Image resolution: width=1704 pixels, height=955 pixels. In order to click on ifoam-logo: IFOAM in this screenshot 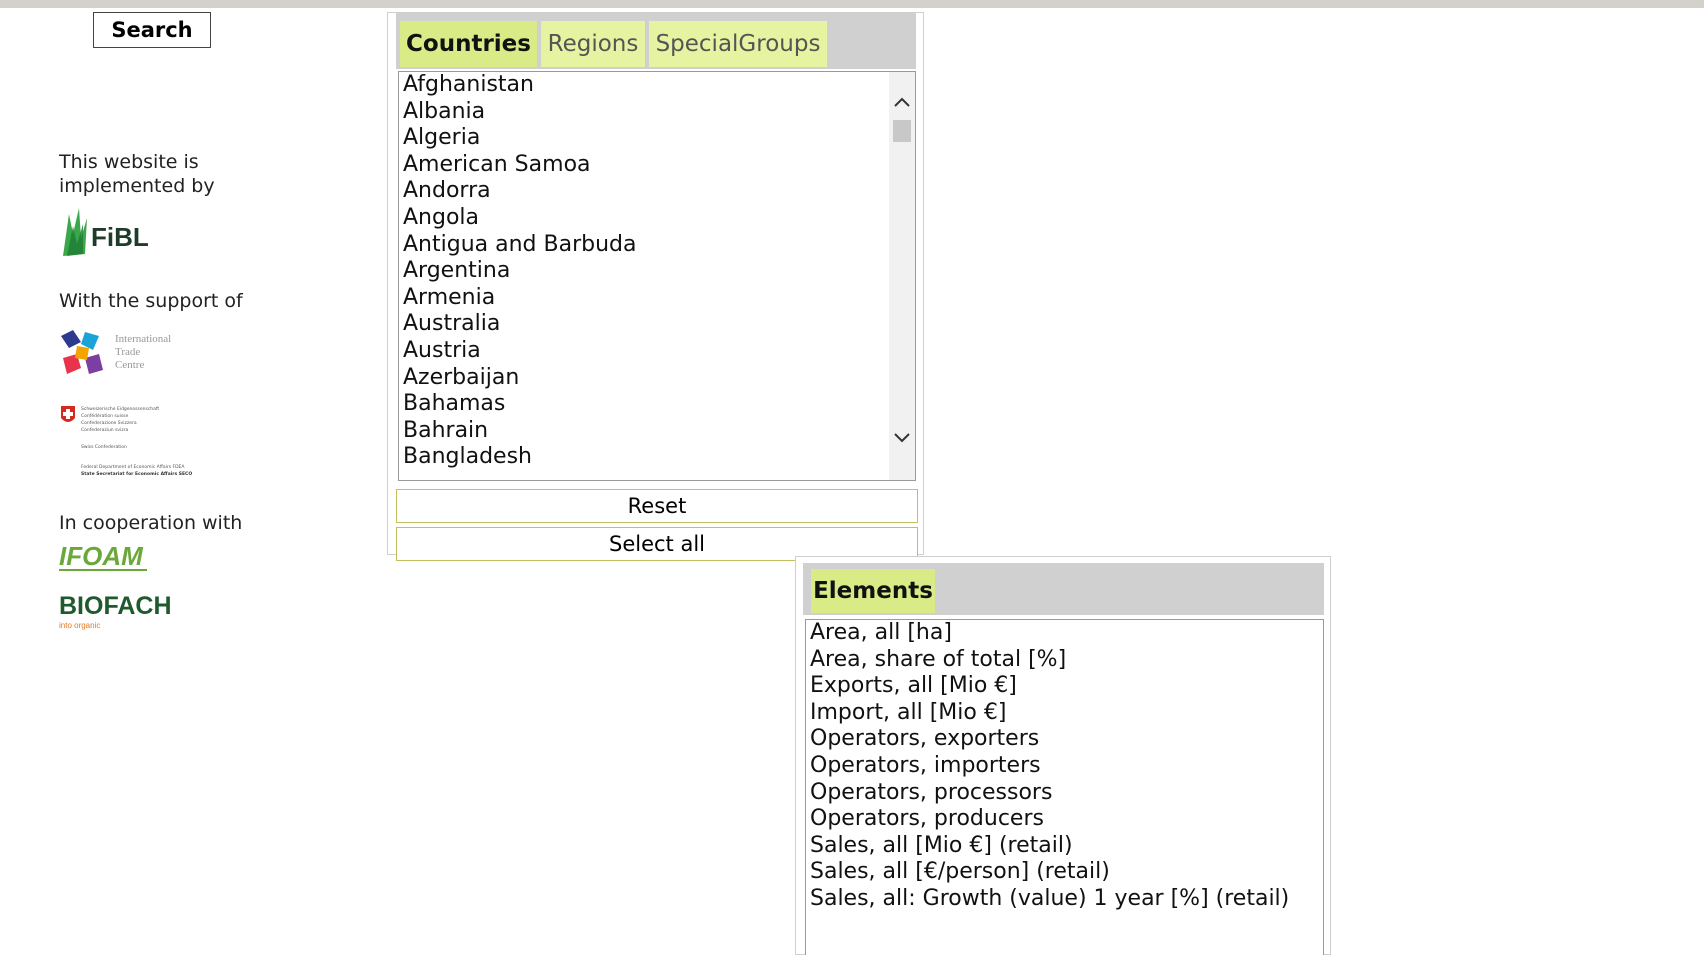, I will do `click(109, 560)`.